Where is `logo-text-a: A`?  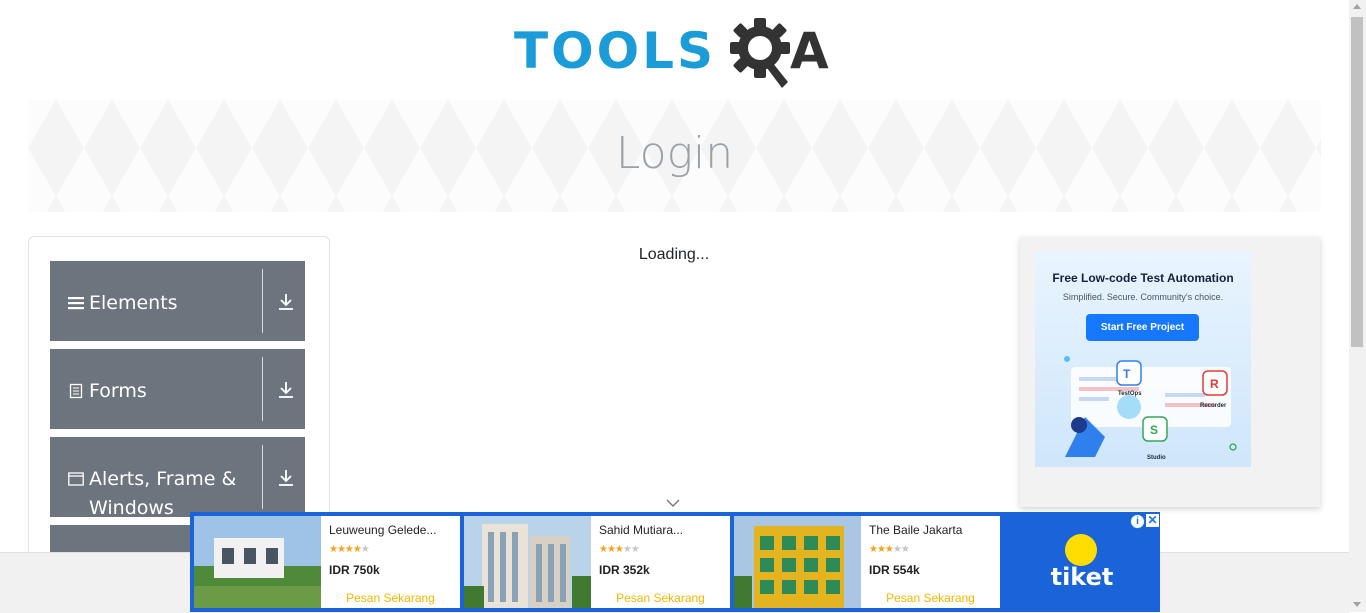 logo-text-a: A is located at coordinates (809, 51).